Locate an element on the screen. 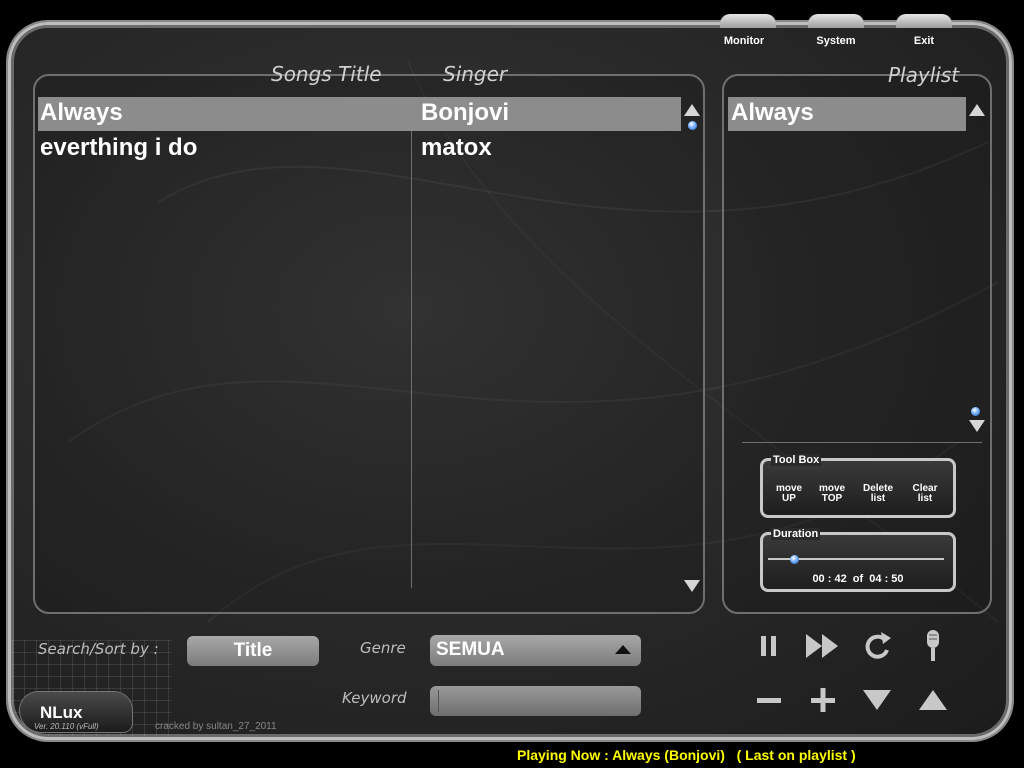 This screenshot has width=1024, height=768. system-tab-cap is located at coordinates (836, 21).